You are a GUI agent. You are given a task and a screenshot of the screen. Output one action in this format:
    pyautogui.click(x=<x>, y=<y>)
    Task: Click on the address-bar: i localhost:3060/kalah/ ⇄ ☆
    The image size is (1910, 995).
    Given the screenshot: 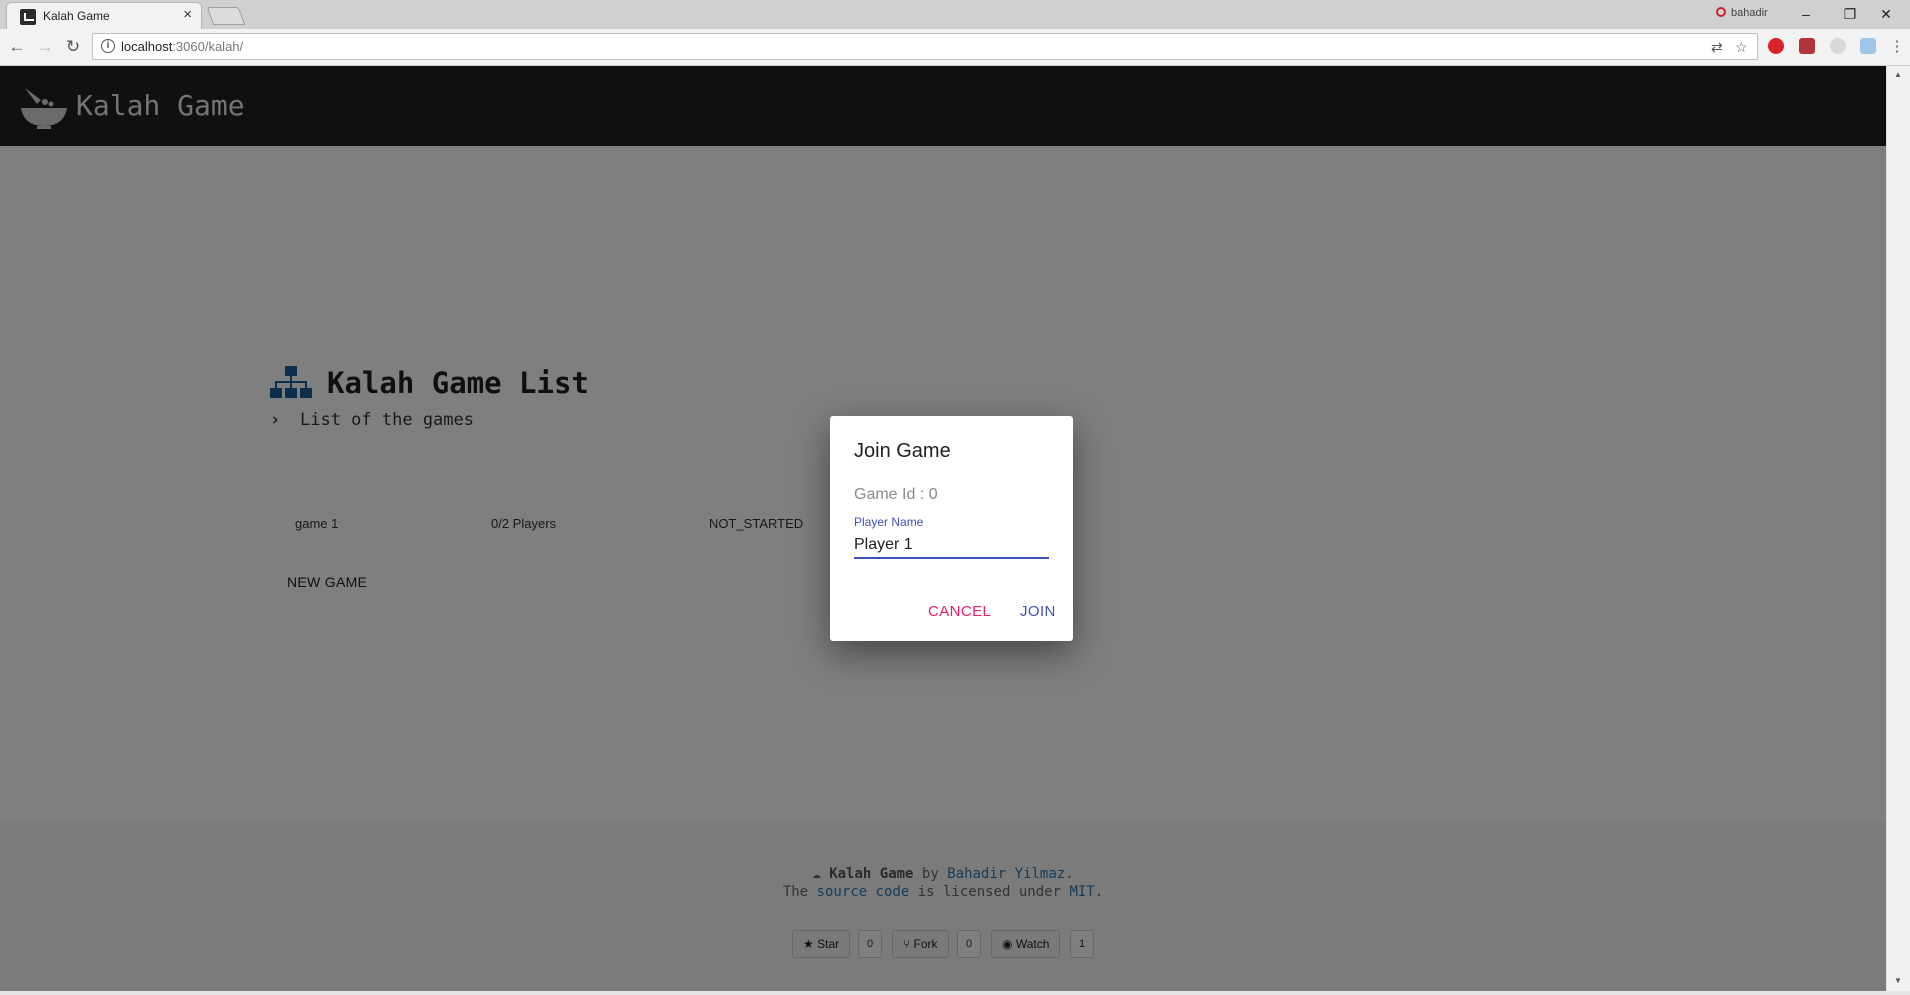 What is the action you would take?
    pyautogui.click(x=925, y=46)
    